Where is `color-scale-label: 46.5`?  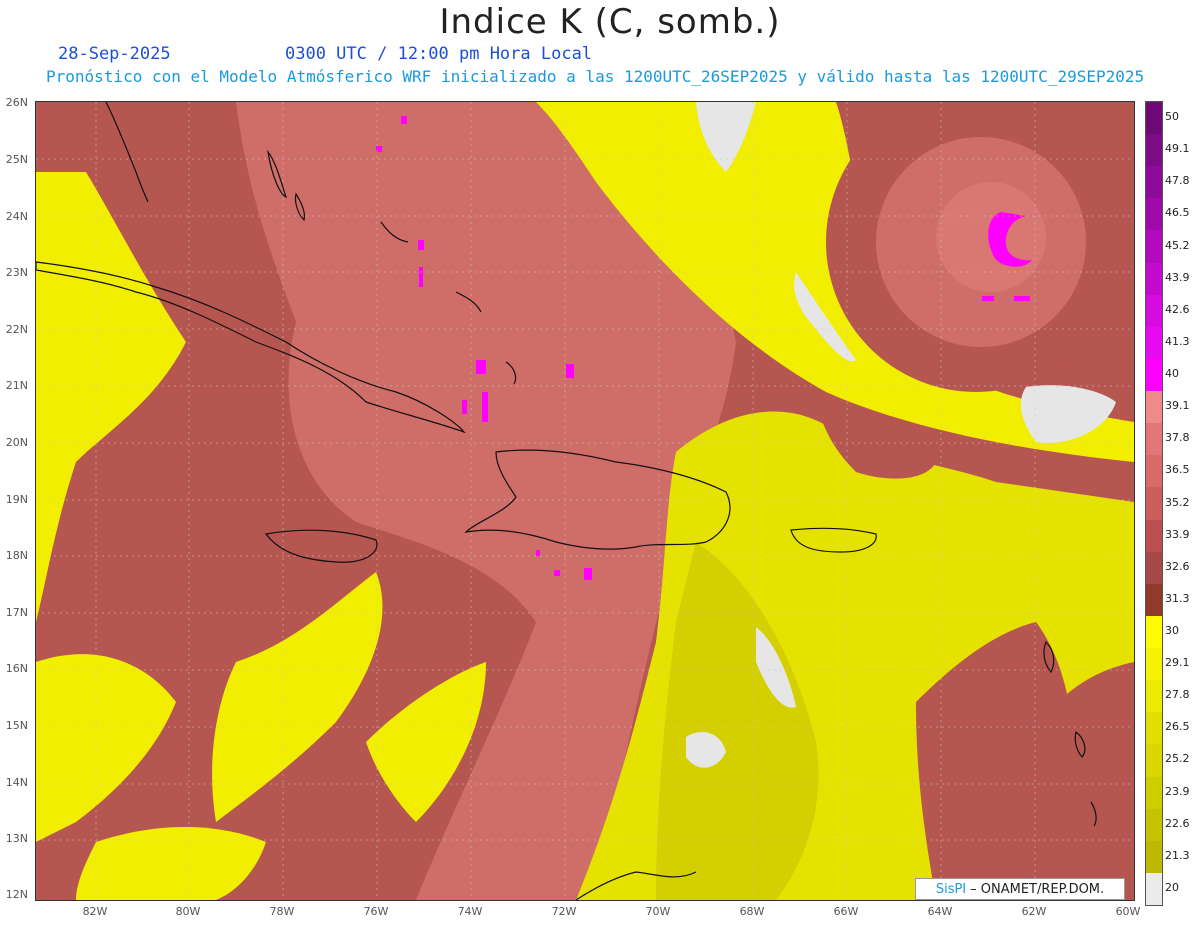
color-scale-label: 46.5 is located at coordinates (1177, 213).